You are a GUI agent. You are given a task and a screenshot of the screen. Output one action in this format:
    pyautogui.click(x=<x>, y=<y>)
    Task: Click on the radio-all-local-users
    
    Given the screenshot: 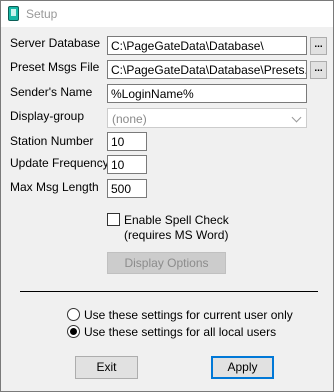 What is the action you would take?
    pyautogui.click(x=73, y=331)
    